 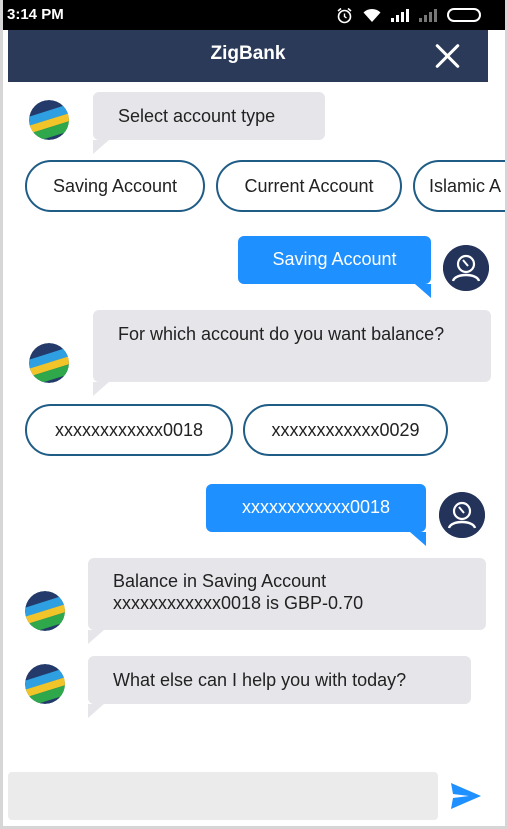 What do you see at coordinates (197, 116) in the screenshot?
I see `message-text: Select account type` at bounding box center [197, 116].